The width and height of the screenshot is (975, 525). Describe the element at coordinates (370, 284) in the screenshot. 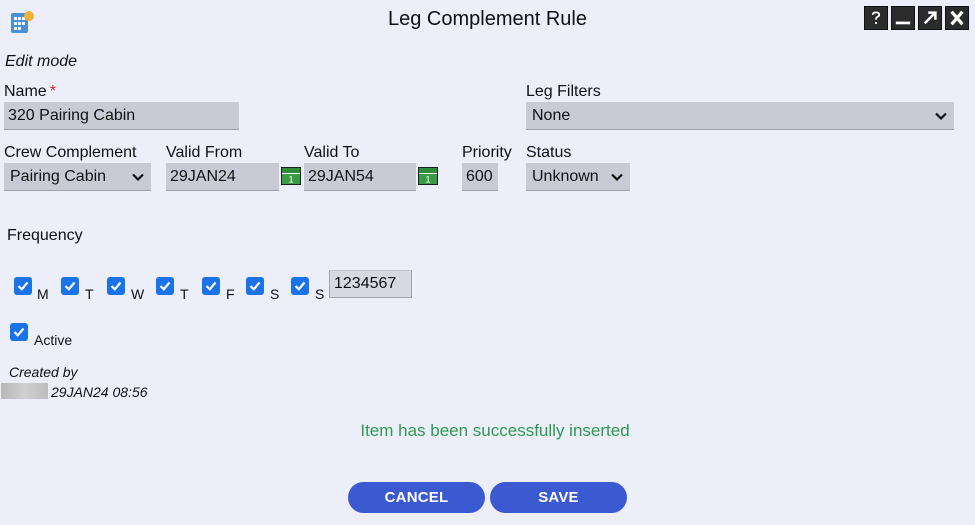

I see `frequency-input: 1234567` at that location.